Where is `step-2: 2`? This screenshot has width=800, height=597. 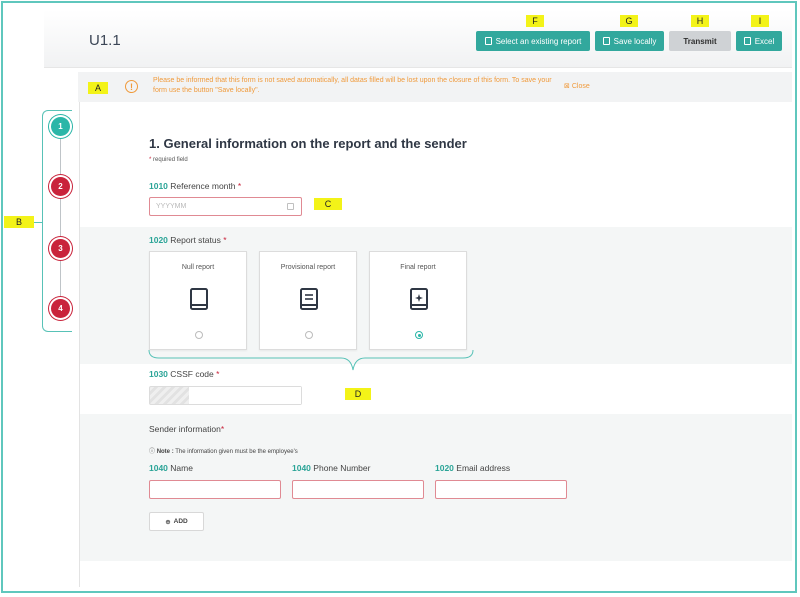 step-2: 2 is located at coordinates (60, 186).